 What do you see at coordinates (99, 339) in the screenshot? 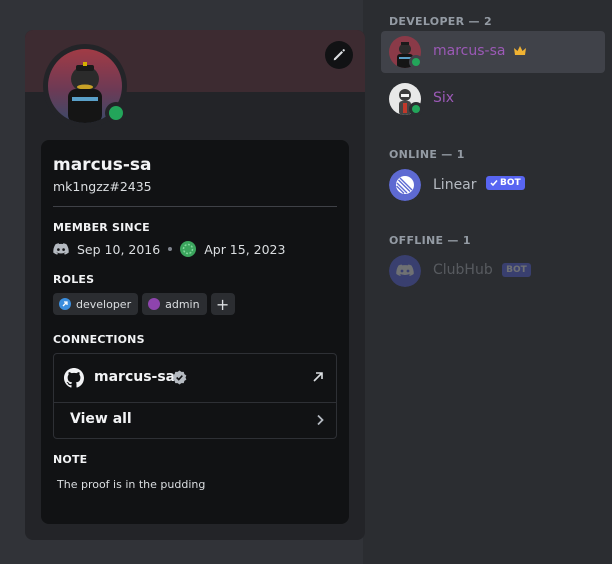
I see `connections-heading: CONNECTIONS` at bounding box center [99, 339].